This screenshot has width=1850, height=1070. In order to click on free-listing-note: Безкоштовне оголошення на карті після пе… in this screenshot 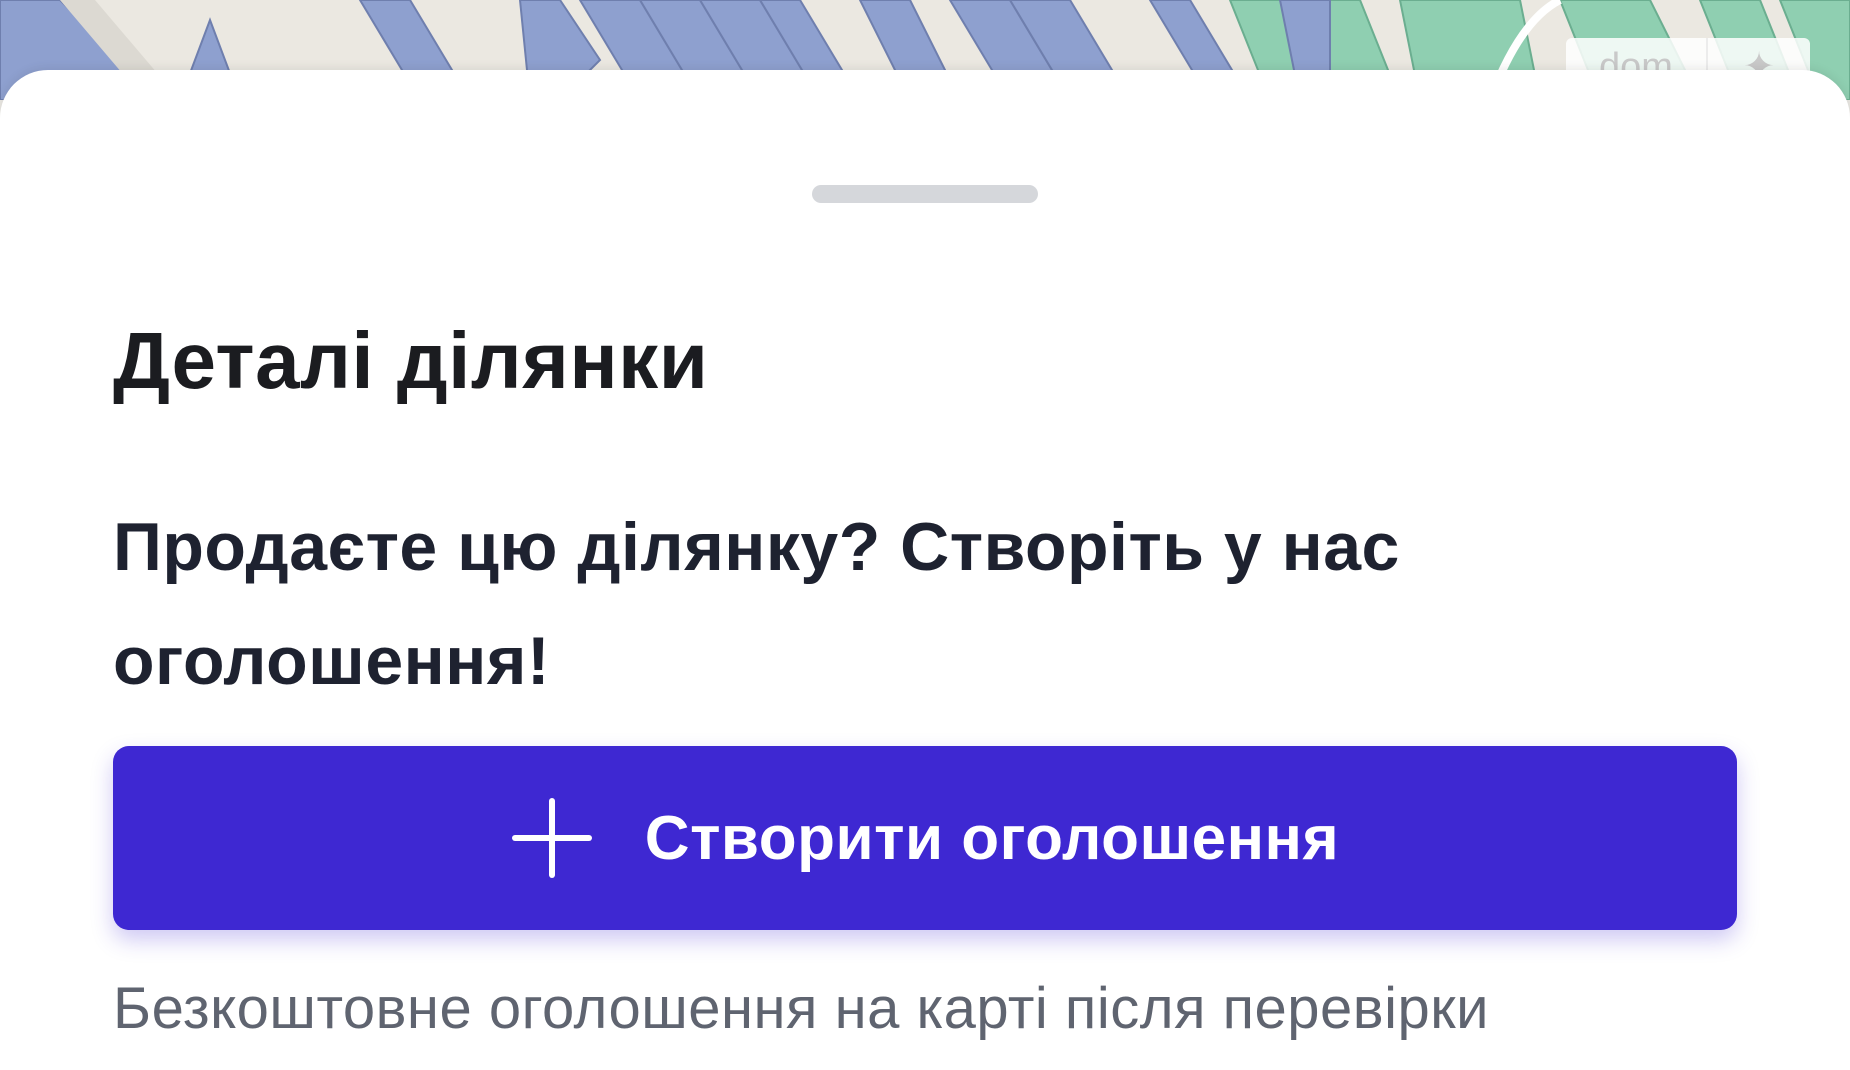, I will do `click(801, 1008)`.